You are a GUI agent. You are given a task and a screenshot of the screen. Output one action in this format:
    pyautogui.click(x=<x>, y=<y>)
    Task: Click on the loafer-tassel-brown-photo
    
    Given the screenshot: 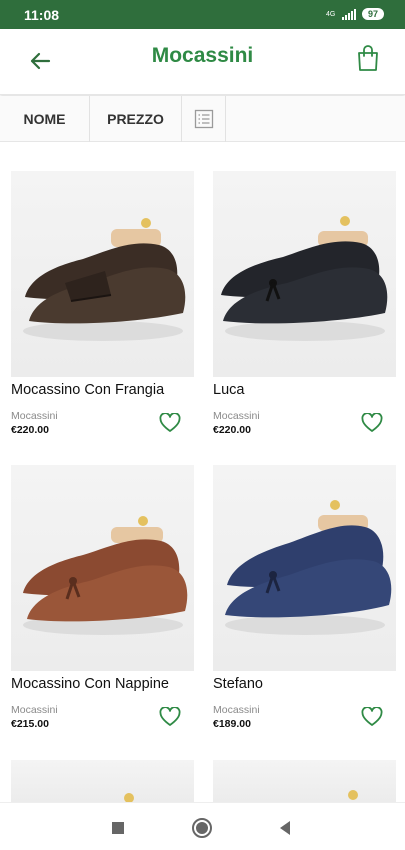 What is the action you would take?
    pyautogui.click(x=105, y=575)
    